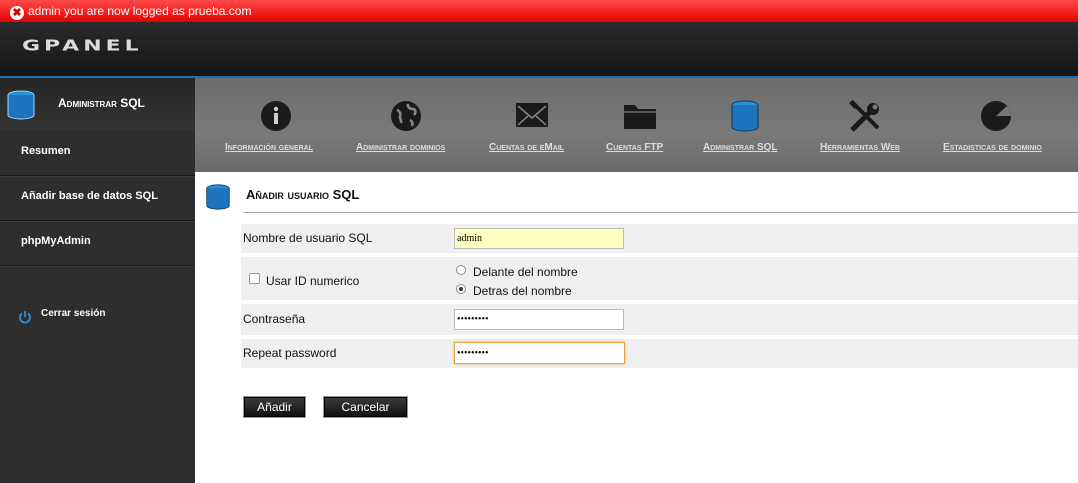 This screenshot has width=1078, height=483. Describe the element at coordinates (640, 118) in the screenshot. I see `folder-icon` at that location.